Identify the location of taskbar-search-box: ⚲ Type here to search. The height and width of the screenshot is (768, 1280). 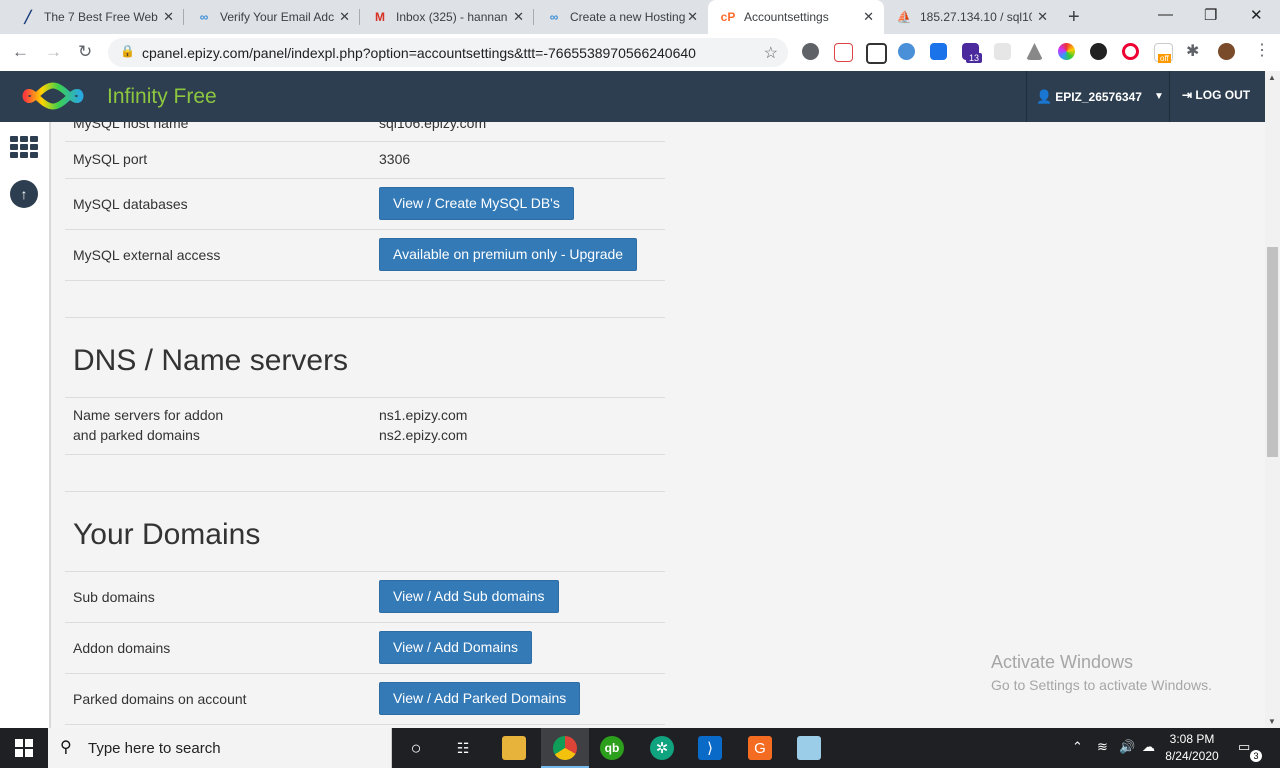
(220, 748).